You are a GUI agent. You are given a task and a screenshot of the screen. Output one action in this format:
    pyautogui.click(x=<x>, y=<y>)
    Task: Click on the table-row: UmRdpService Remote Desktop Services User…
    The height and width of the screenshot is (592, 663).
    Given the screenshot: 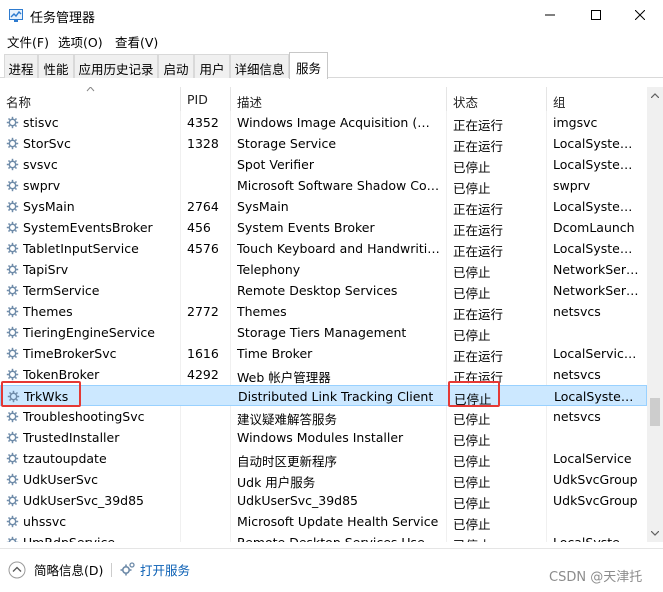 What is the action you would take?
    pyautogui.click(x=323, y=537)
    